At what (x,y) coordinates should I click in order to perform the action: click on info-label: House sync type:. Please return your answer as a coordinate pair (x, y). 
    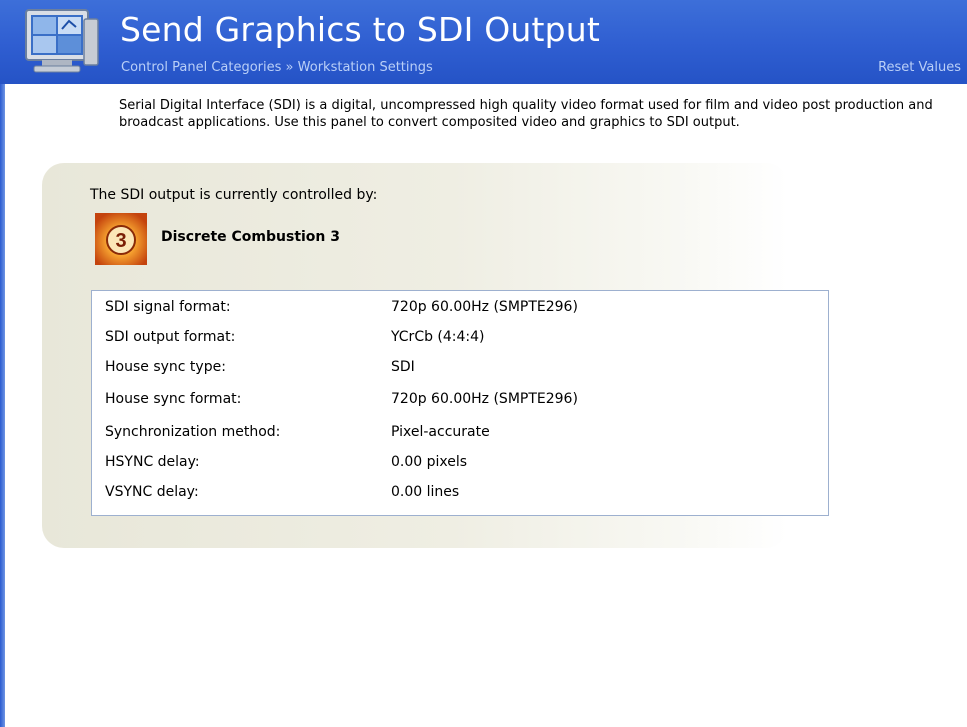
    Looking at the image, I should click on (165, 367).